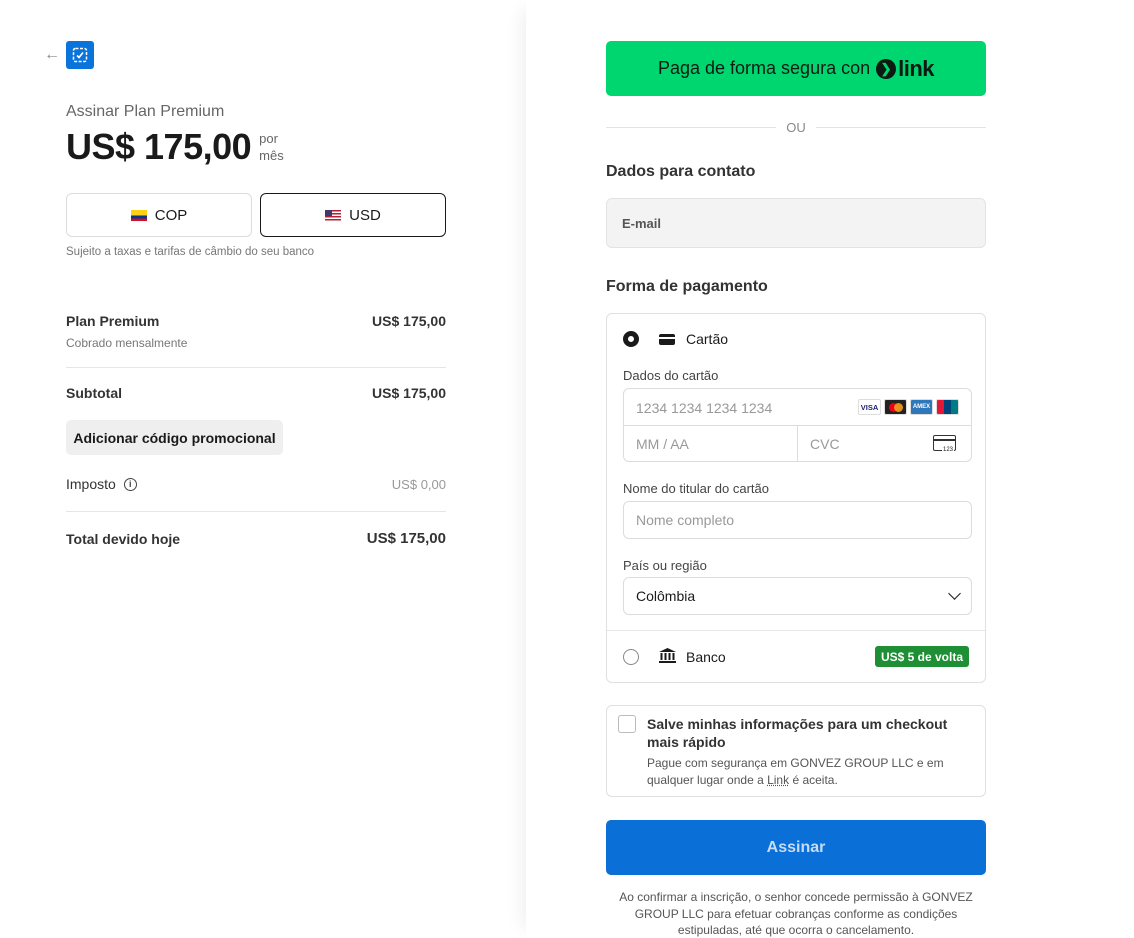  What do you see at coordinates (706, 657) in the screenshot?
I see `bank-method-label: Banco` at bounding box center [706, 657].